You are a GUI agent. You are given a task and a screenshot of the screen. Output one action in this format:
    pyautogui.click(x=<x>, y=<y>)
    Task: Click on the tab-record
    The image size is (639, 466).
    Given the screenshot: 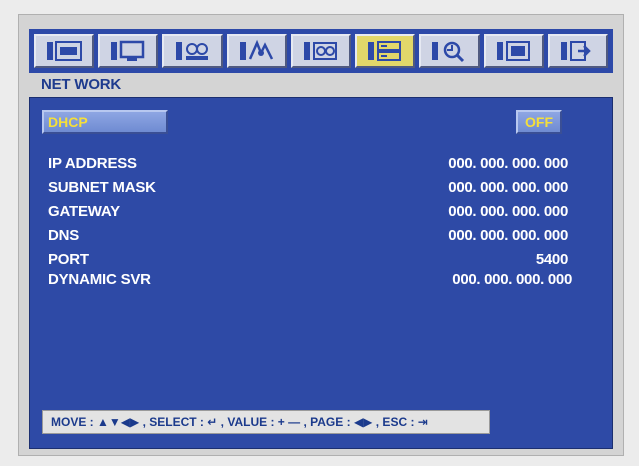 What is the action you would take?
    pyautogui.click(x=321, y=51)
    